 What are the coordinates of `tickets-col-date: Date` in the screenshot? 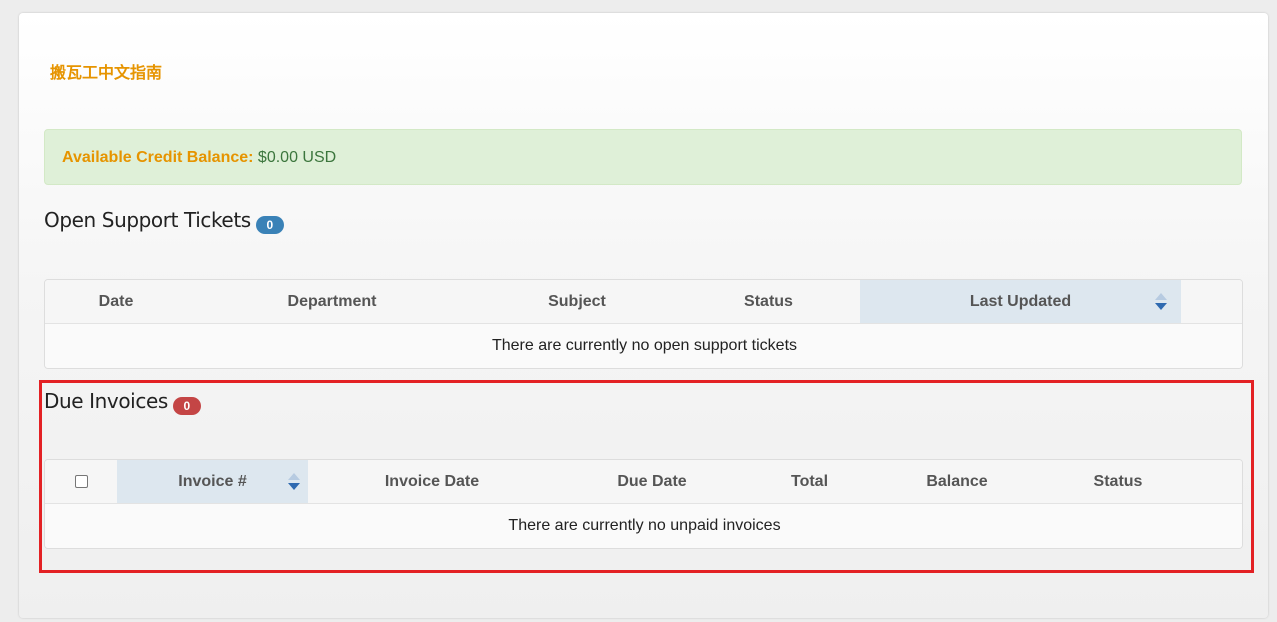 It's located at (116, 302).